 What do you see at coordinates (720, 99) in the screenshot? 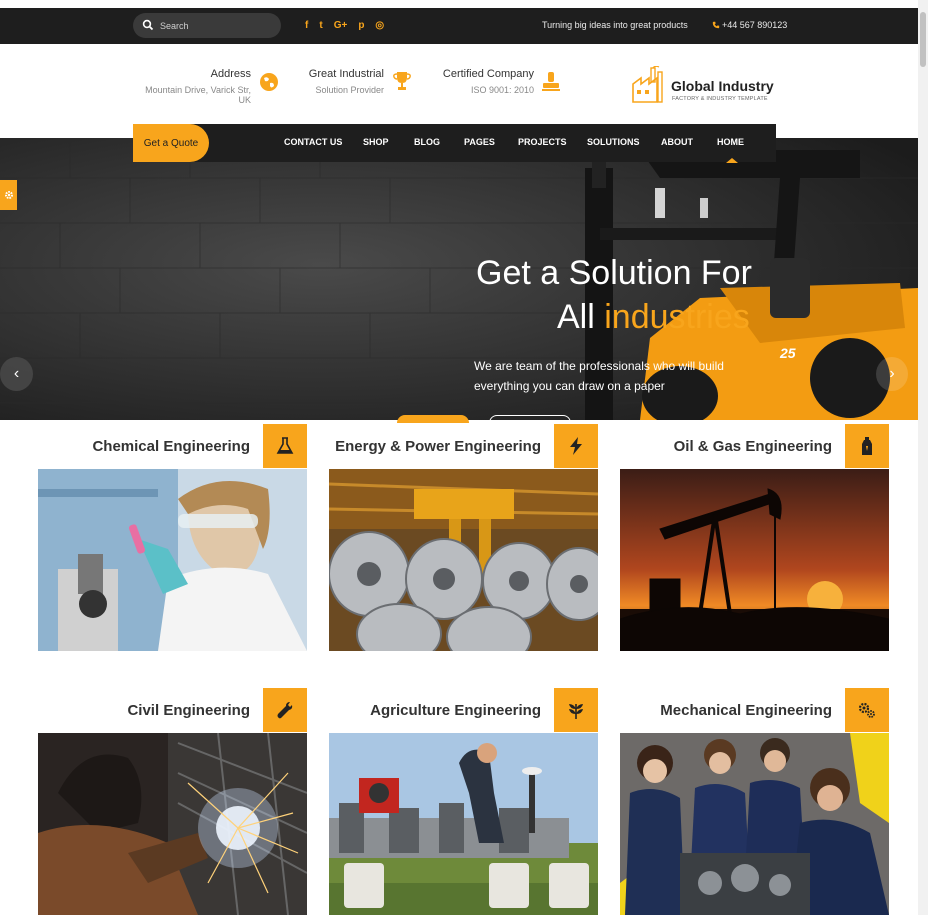
I see `logo-subtitle: FACTORY & INDUSTRY TEMPLATE` at bounding box center [720, 99].